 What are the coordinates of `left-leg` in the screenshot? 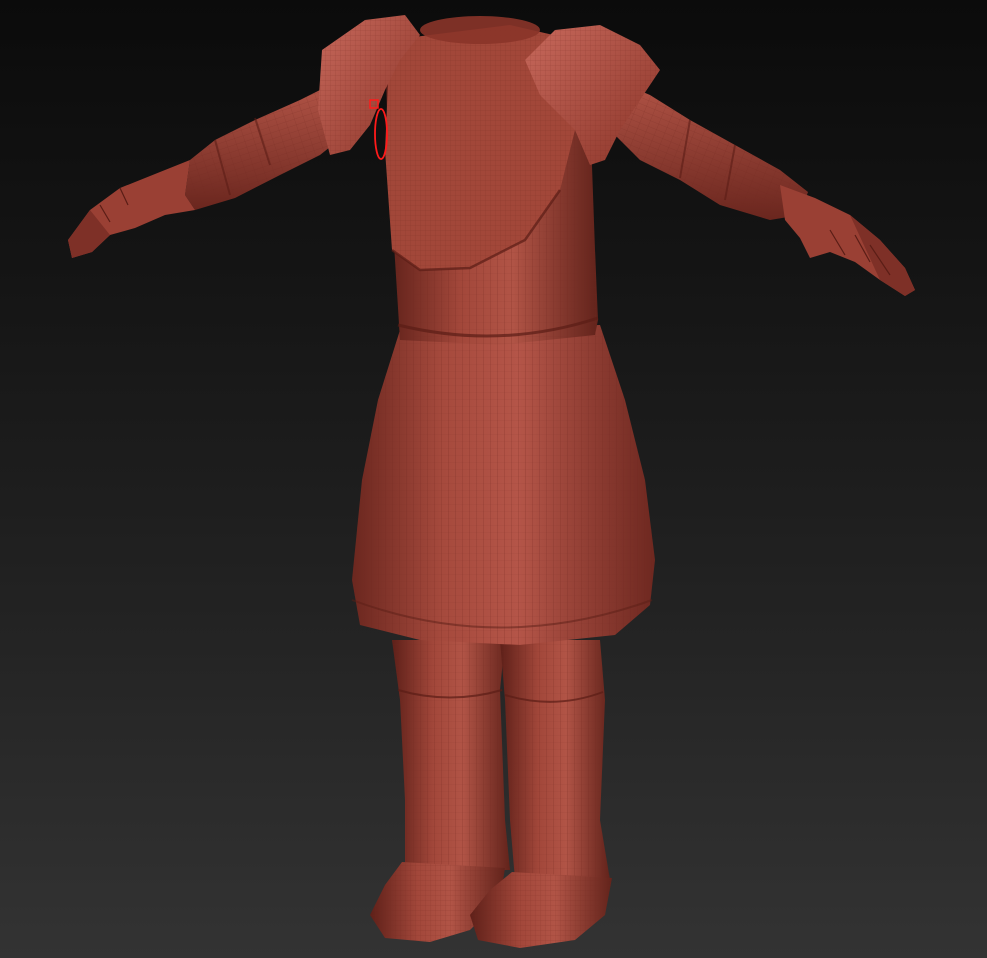 It's located at (451, 755).